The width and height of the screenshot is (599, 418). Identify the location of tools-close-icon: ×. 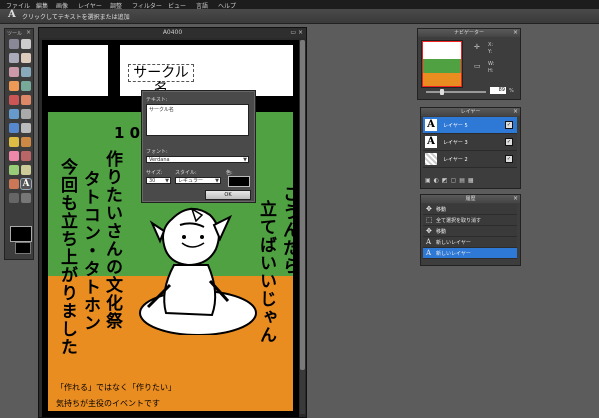
(28, 32).